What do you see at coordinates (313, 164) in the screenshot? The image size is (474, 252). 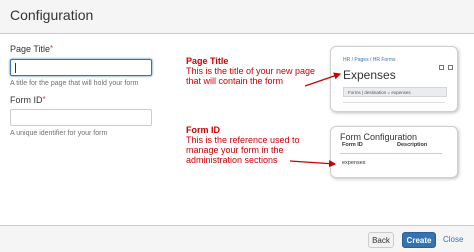 I see `arrow-to-form-id` at bounding box center [313, 164].